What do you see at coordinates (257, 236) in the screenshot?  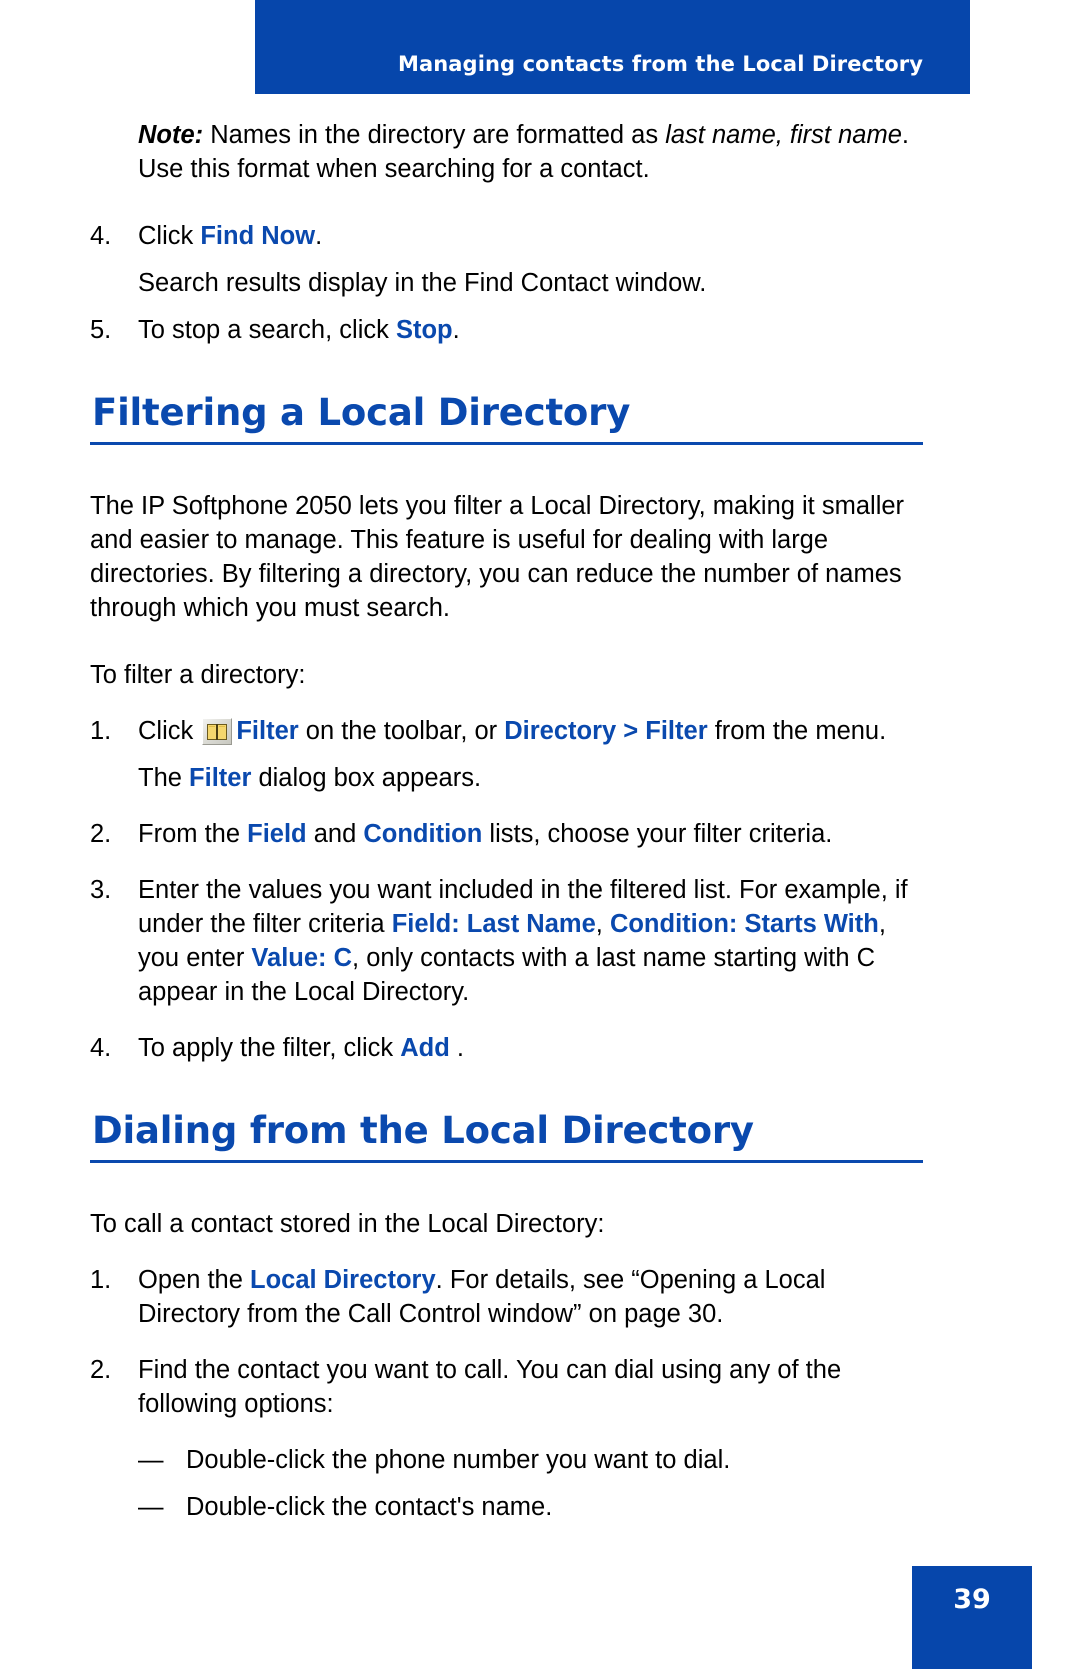 I see `ui-label-find-now: Find Now` at bounding box center [257, 236].